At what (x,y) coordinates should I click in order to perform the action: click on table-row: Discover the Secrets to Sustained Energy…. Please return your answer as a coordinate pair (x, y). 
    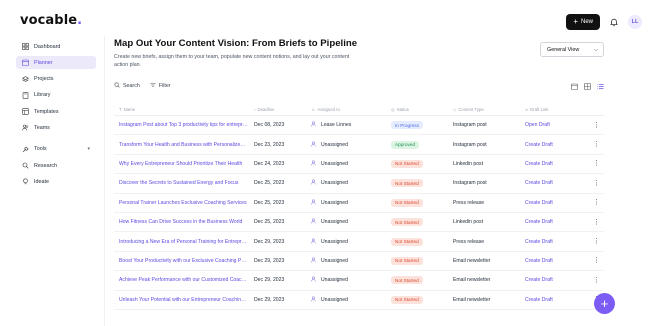
    Looking at the image, I should click on (359, 184).